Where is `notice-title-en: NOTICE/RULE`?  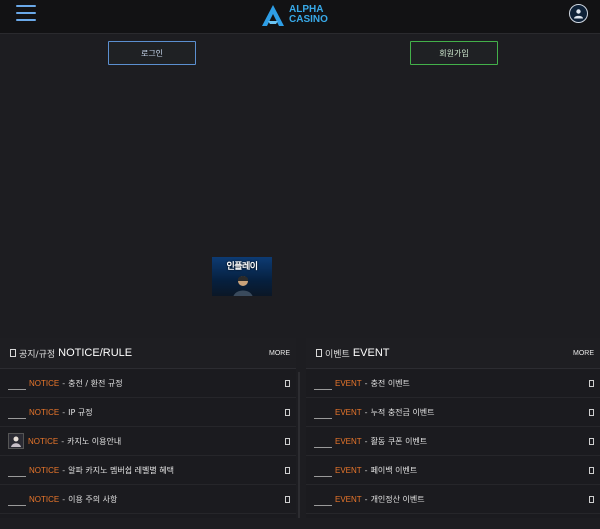 notice-title-en: NOTICE/RULE is located at coordinates (95, 353).